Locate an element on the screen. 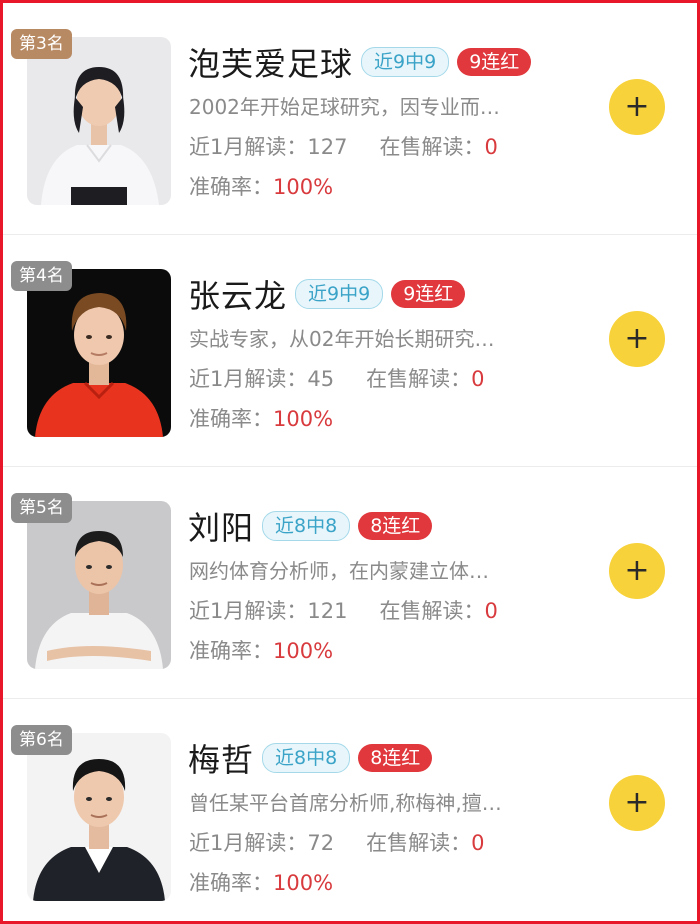 This screenshot has height=924, width=700. stats-row: 近1月解读：45 在售解读：0 is located at coordinates (336, 378).